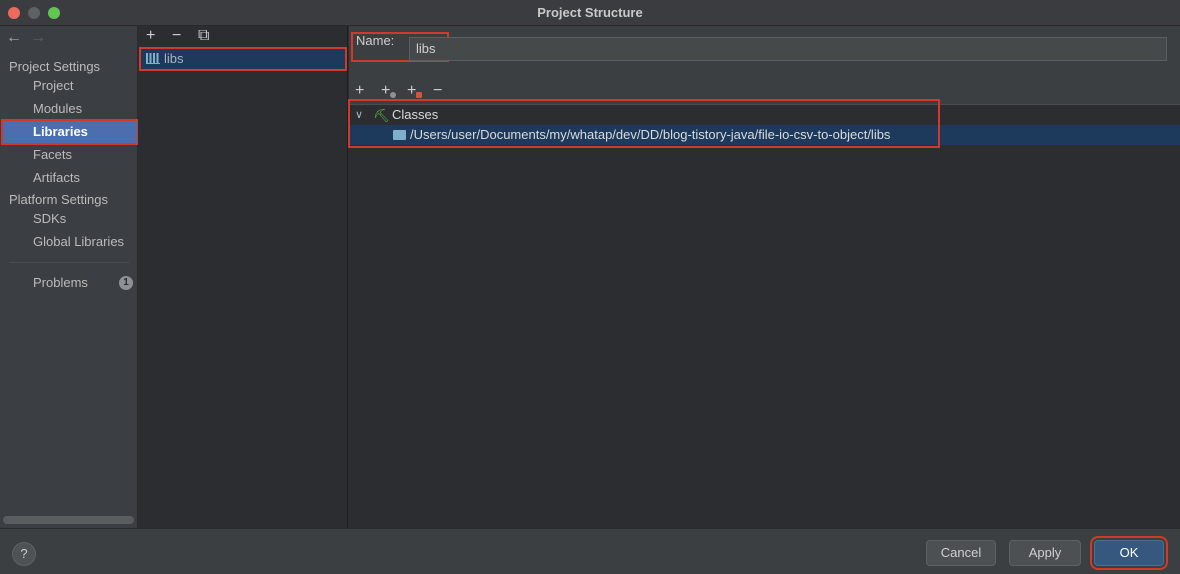  What do you see at coordinates (58, 199) in the screenshot?
I see `platform-settings-header: Platform Settings` at bounding box center [58, 199].